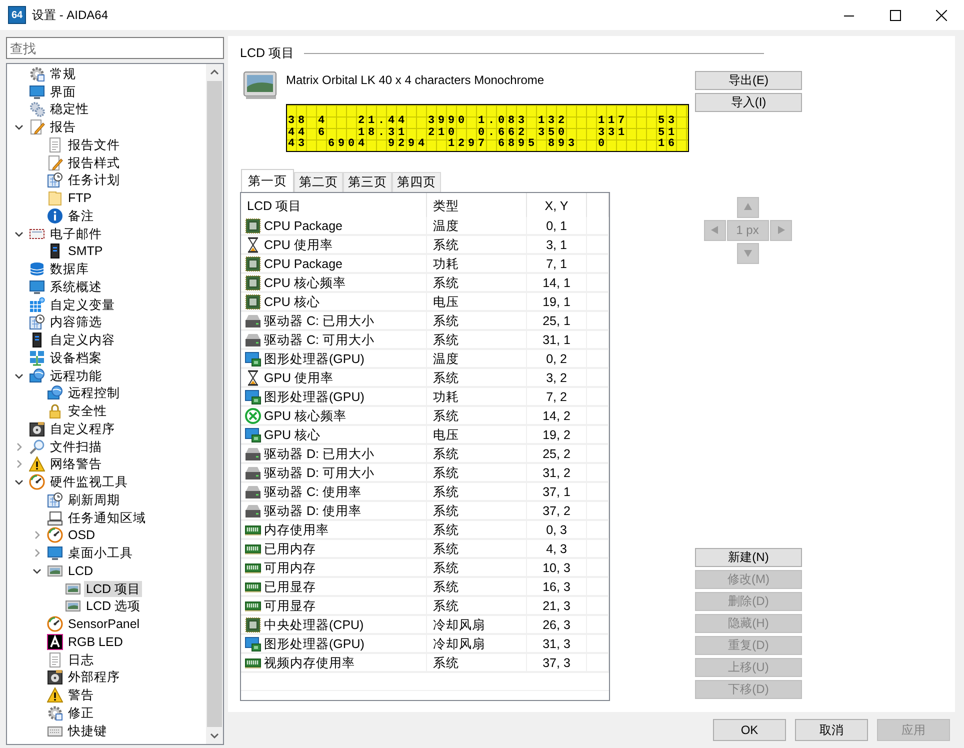 Image resolution: width=964 pixels, height=748 pixels. Describe the element at coordinates (87, 730) in the screenshot. I see `tree-item: 快捷键` at that location.